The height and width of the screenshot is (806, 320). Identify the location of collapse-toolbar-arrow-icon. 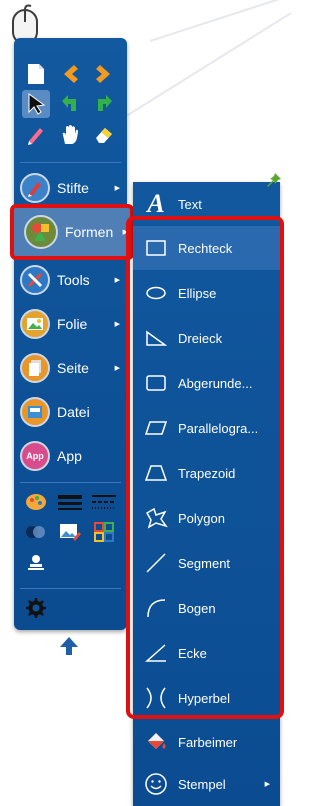
(69, 646).